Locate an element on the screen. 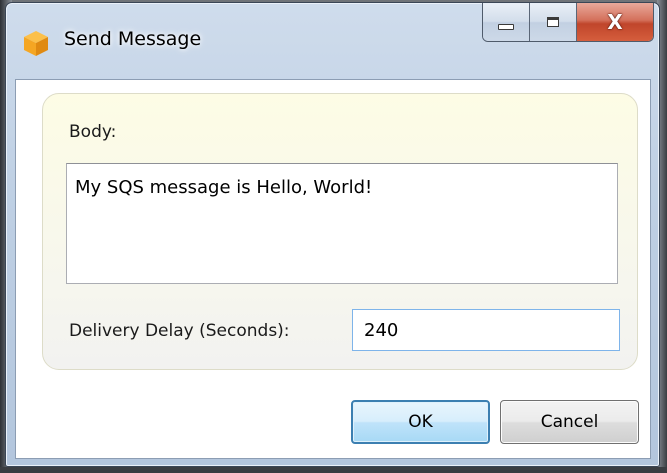 This screenshot has height=473, width=667. maximize-icon is located at coordinates (553, 22).